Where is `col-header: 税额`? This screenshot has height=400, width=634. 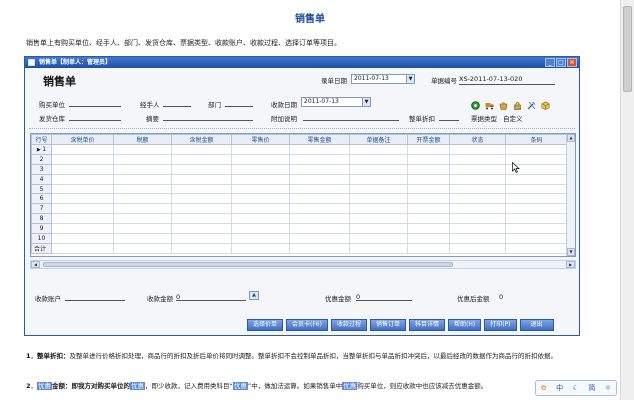
col-header: 税额 is located at coordinates (142, 139).